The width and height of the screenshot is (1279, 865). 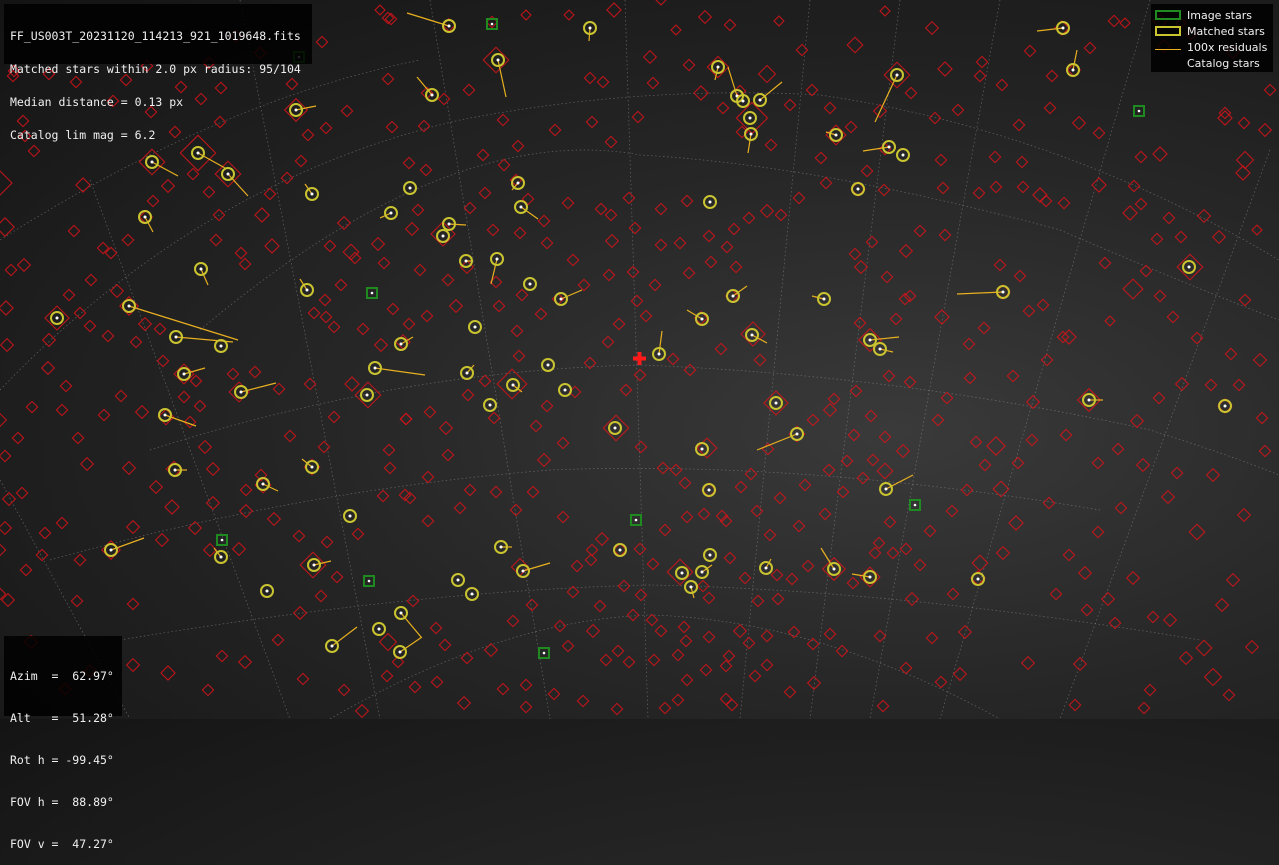 I want to click on image-star-swatch-icon, so click(x=1168, y=15).